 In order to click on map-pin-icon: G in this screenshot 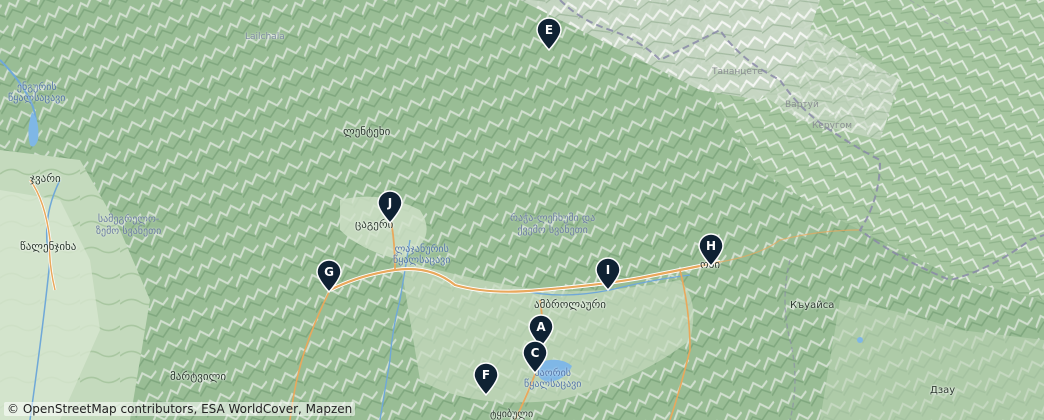, I will do `click(329, 276)`.